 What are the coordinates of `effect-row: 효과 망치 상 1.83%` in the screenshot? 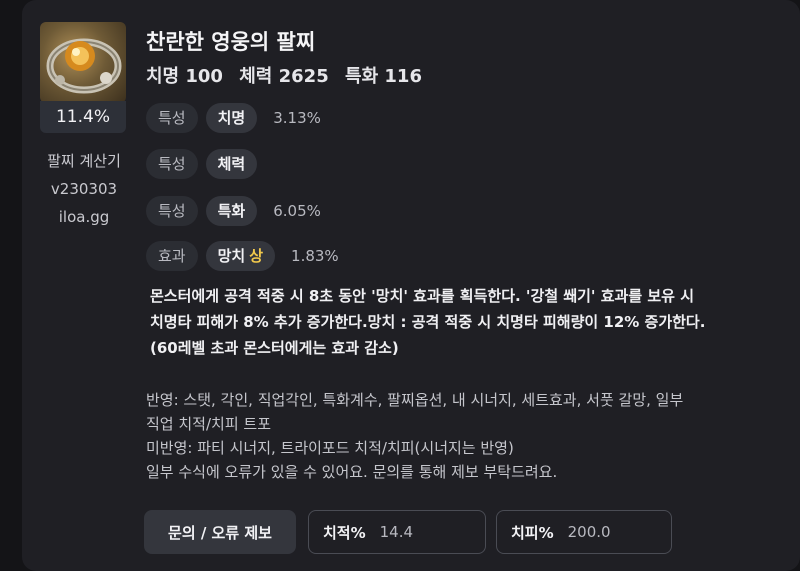 It's located at (242, 256).